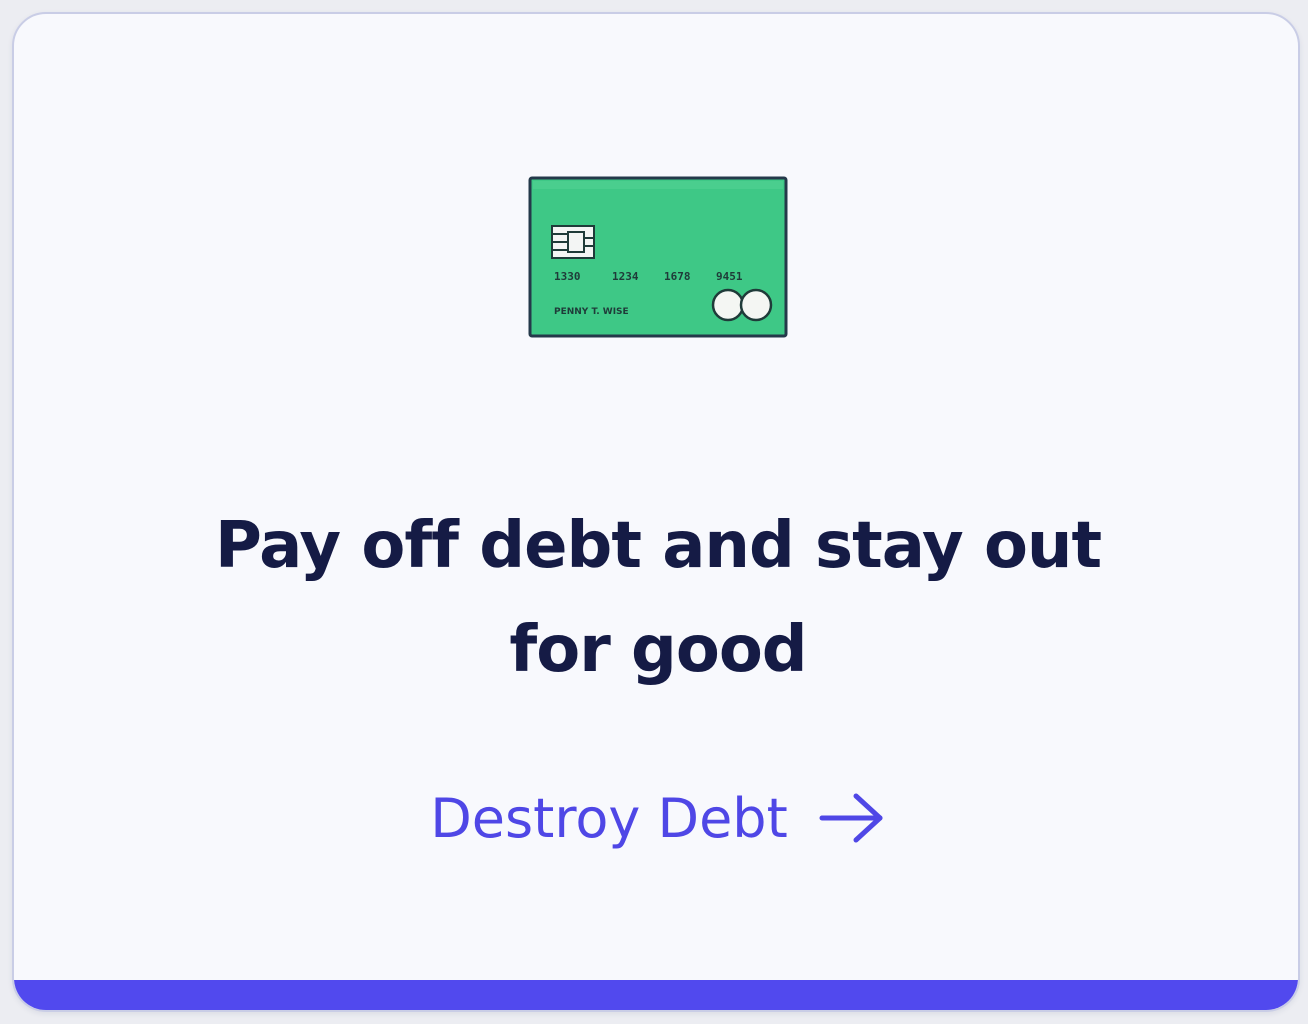 This screenshot has width=1308, height=1024. What do you see at coordinates (567, 276) in the screenshot?
I see `card-number-group-1: 1330` at bounding box center [567, 276].